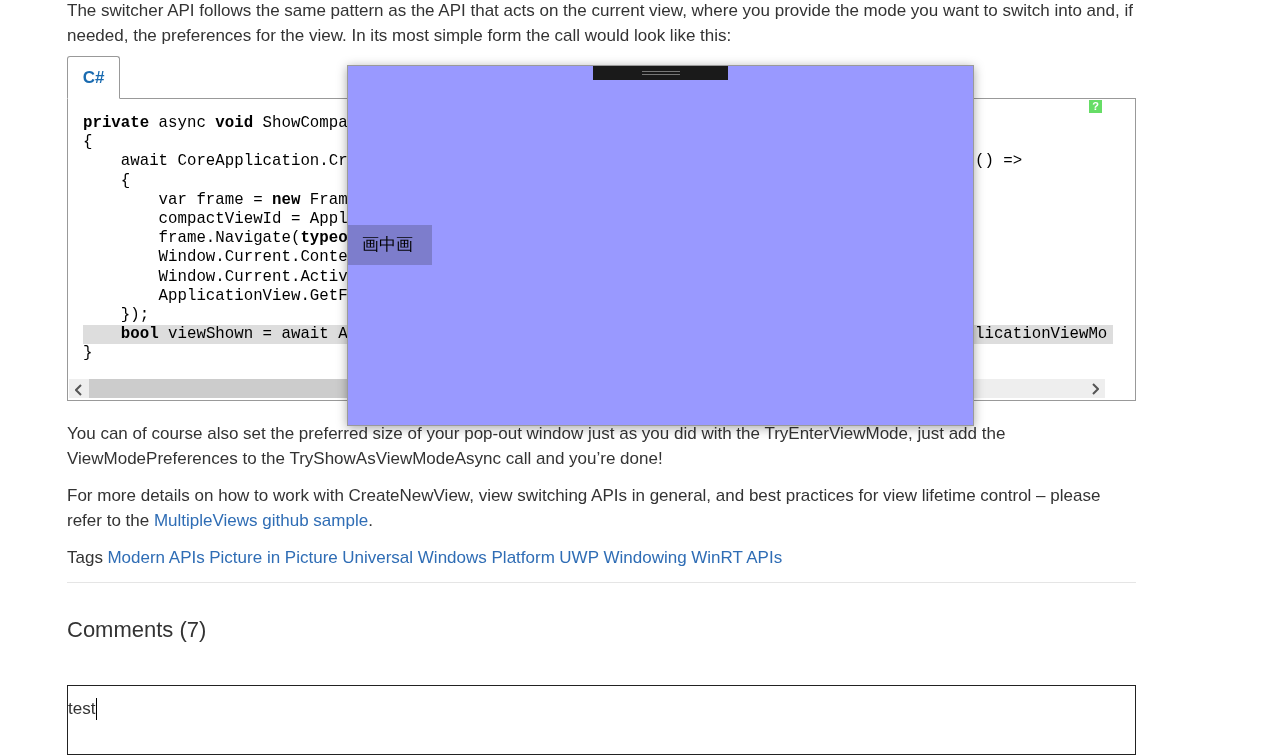  What do you see at coordinates (645, 557) in the screenshot?
I see `tag-link: Windowing` at bounding box center [645, 557].